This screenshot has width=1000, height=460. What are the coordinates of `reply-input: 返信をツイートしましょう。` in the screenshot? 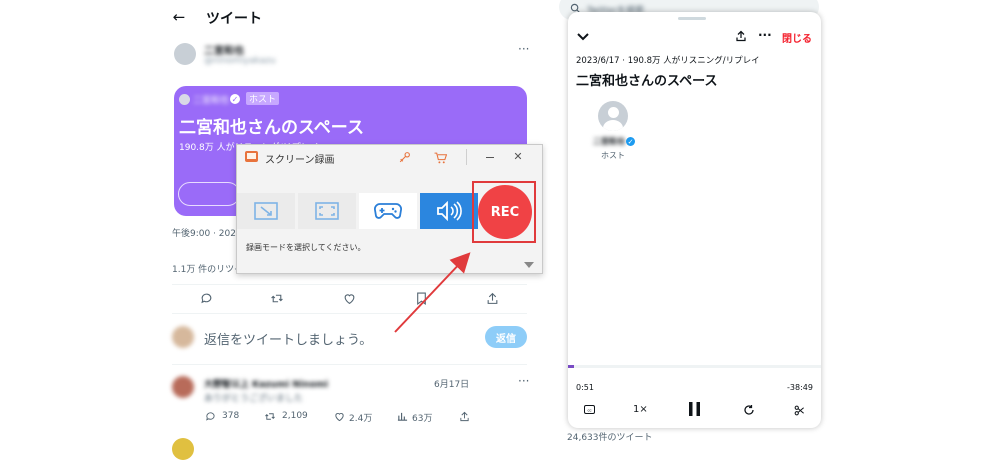 It's located at (288, 338).